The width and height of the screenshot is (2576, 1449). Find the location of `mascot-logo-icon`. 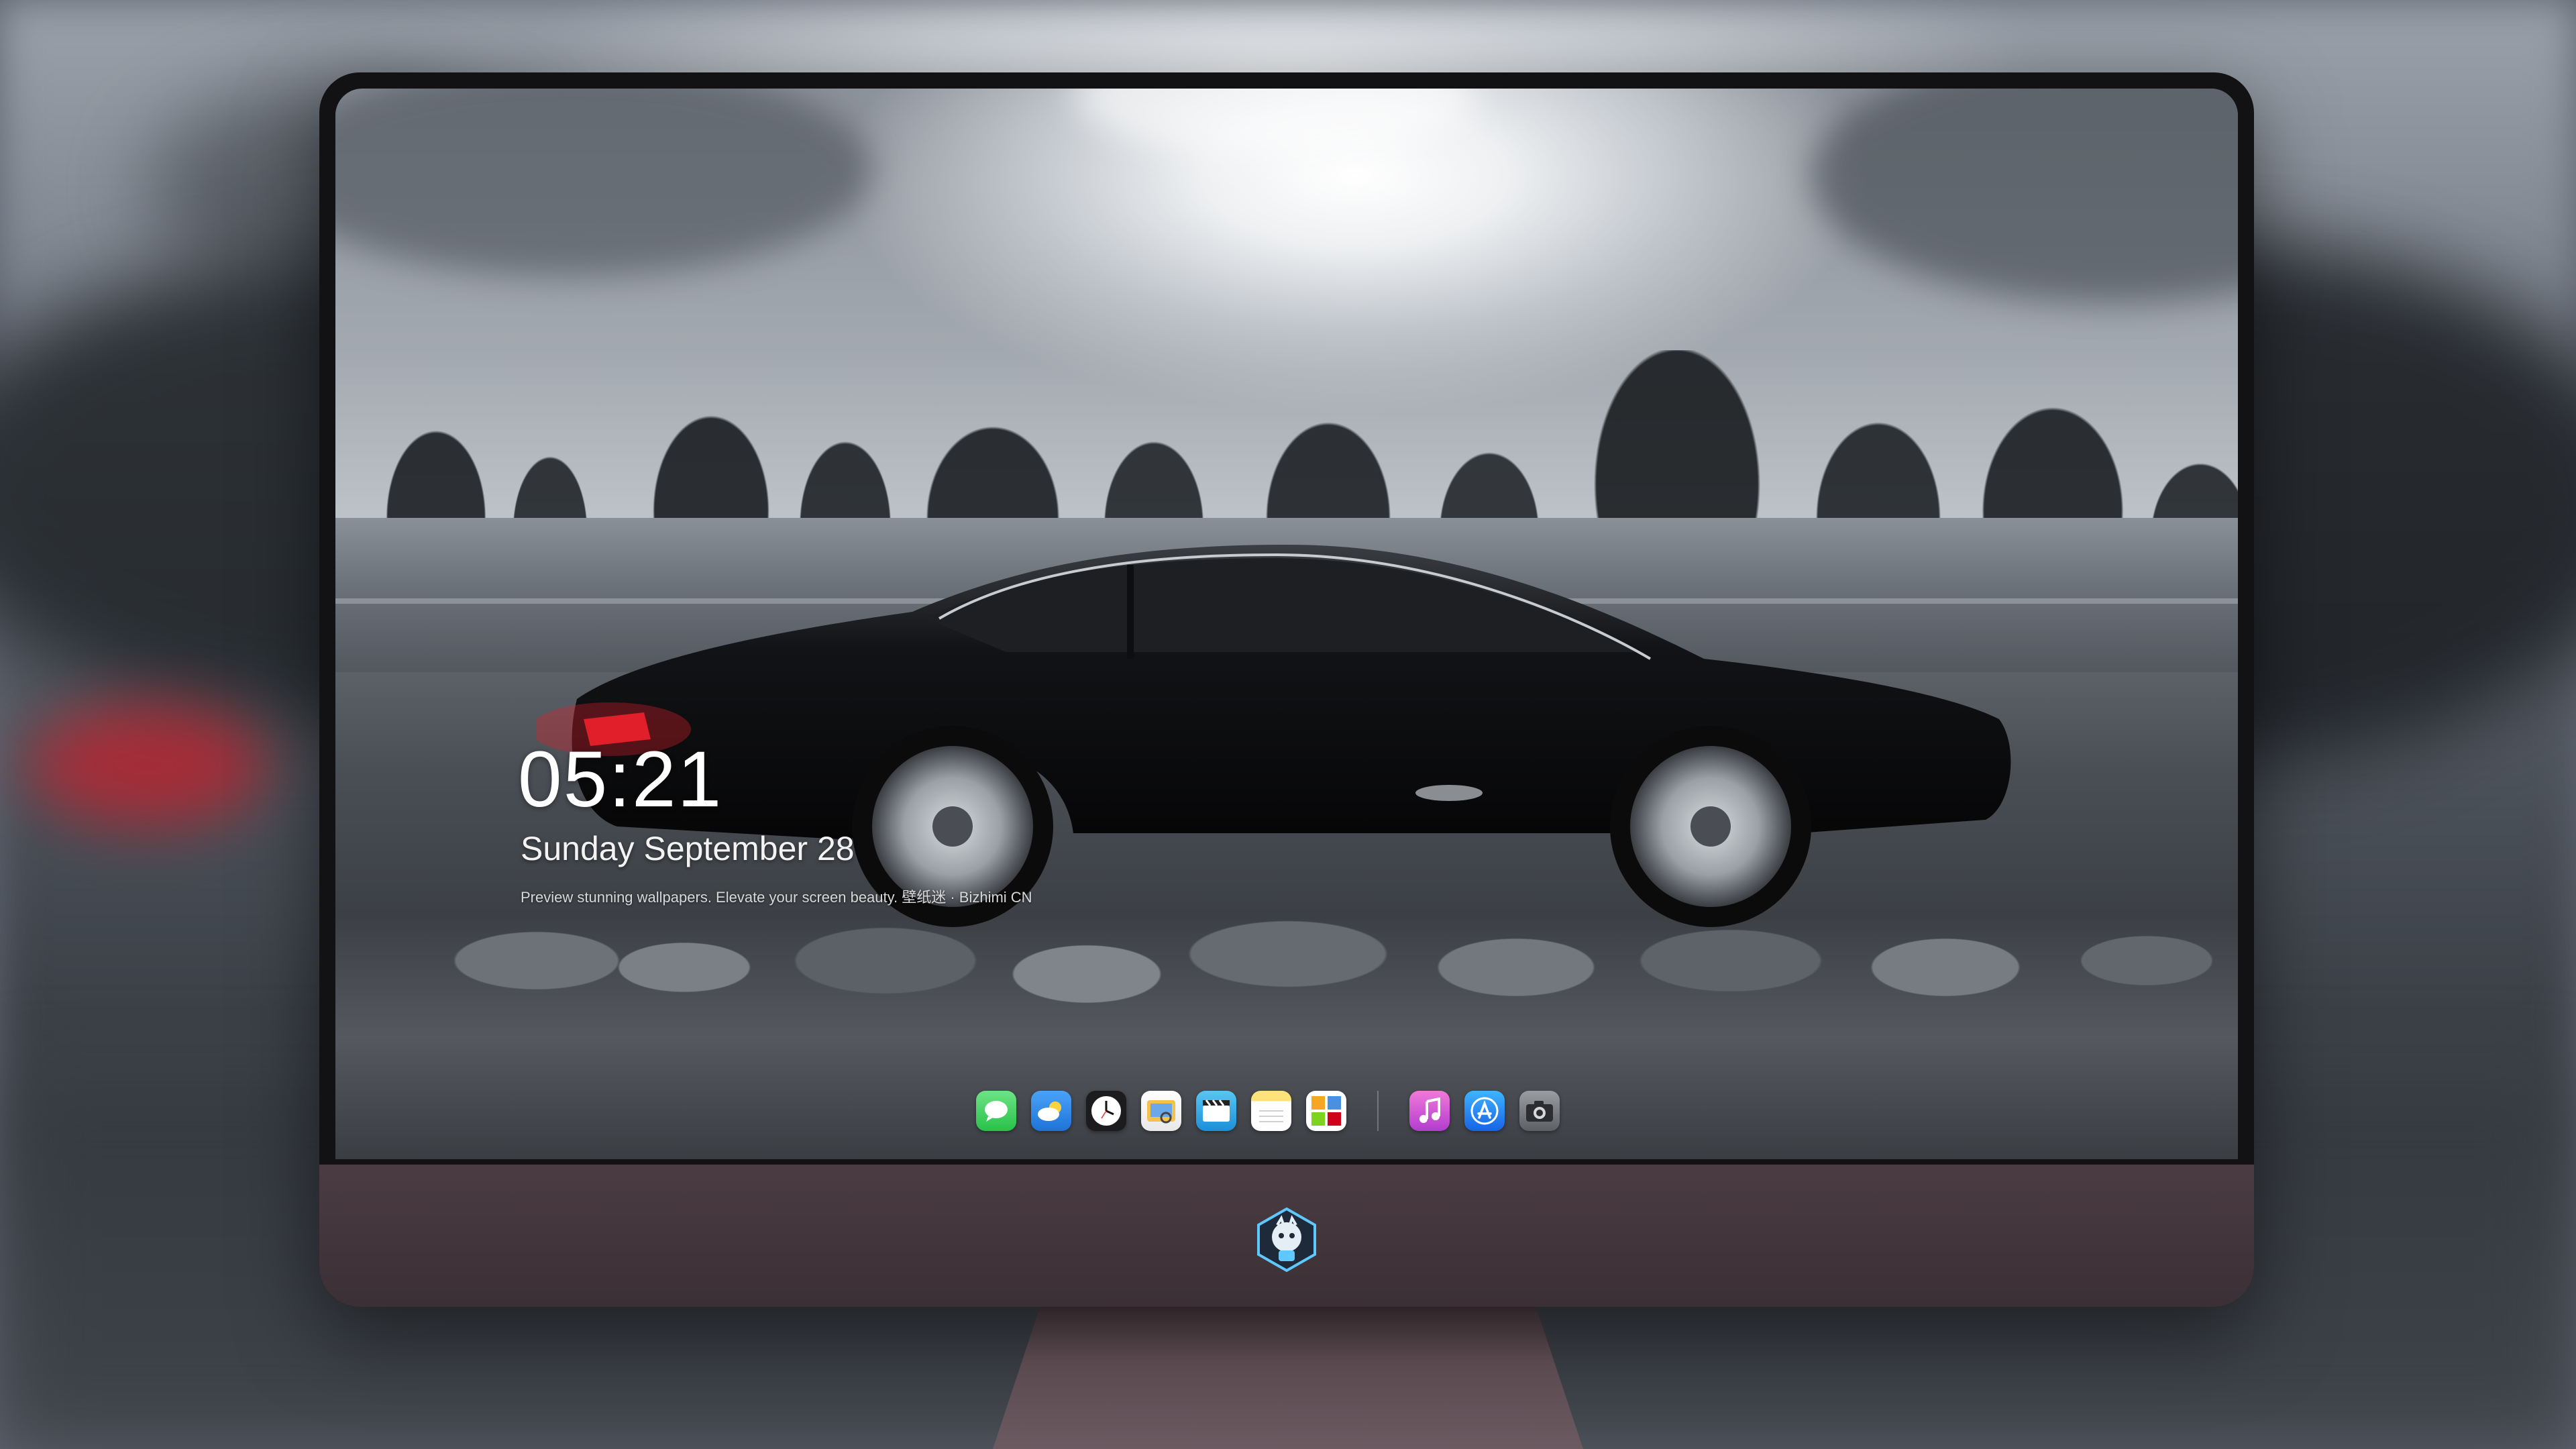

mascot-logo-icon is located at coordinates (1286, 1240).